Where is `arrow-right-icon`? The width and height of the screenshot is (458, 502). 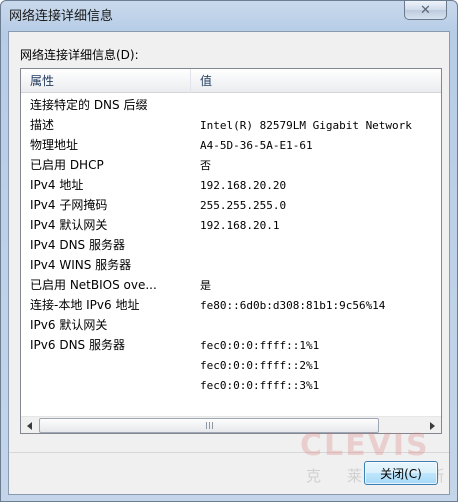
arrow-right-icon is located at coordinates (432, 425).